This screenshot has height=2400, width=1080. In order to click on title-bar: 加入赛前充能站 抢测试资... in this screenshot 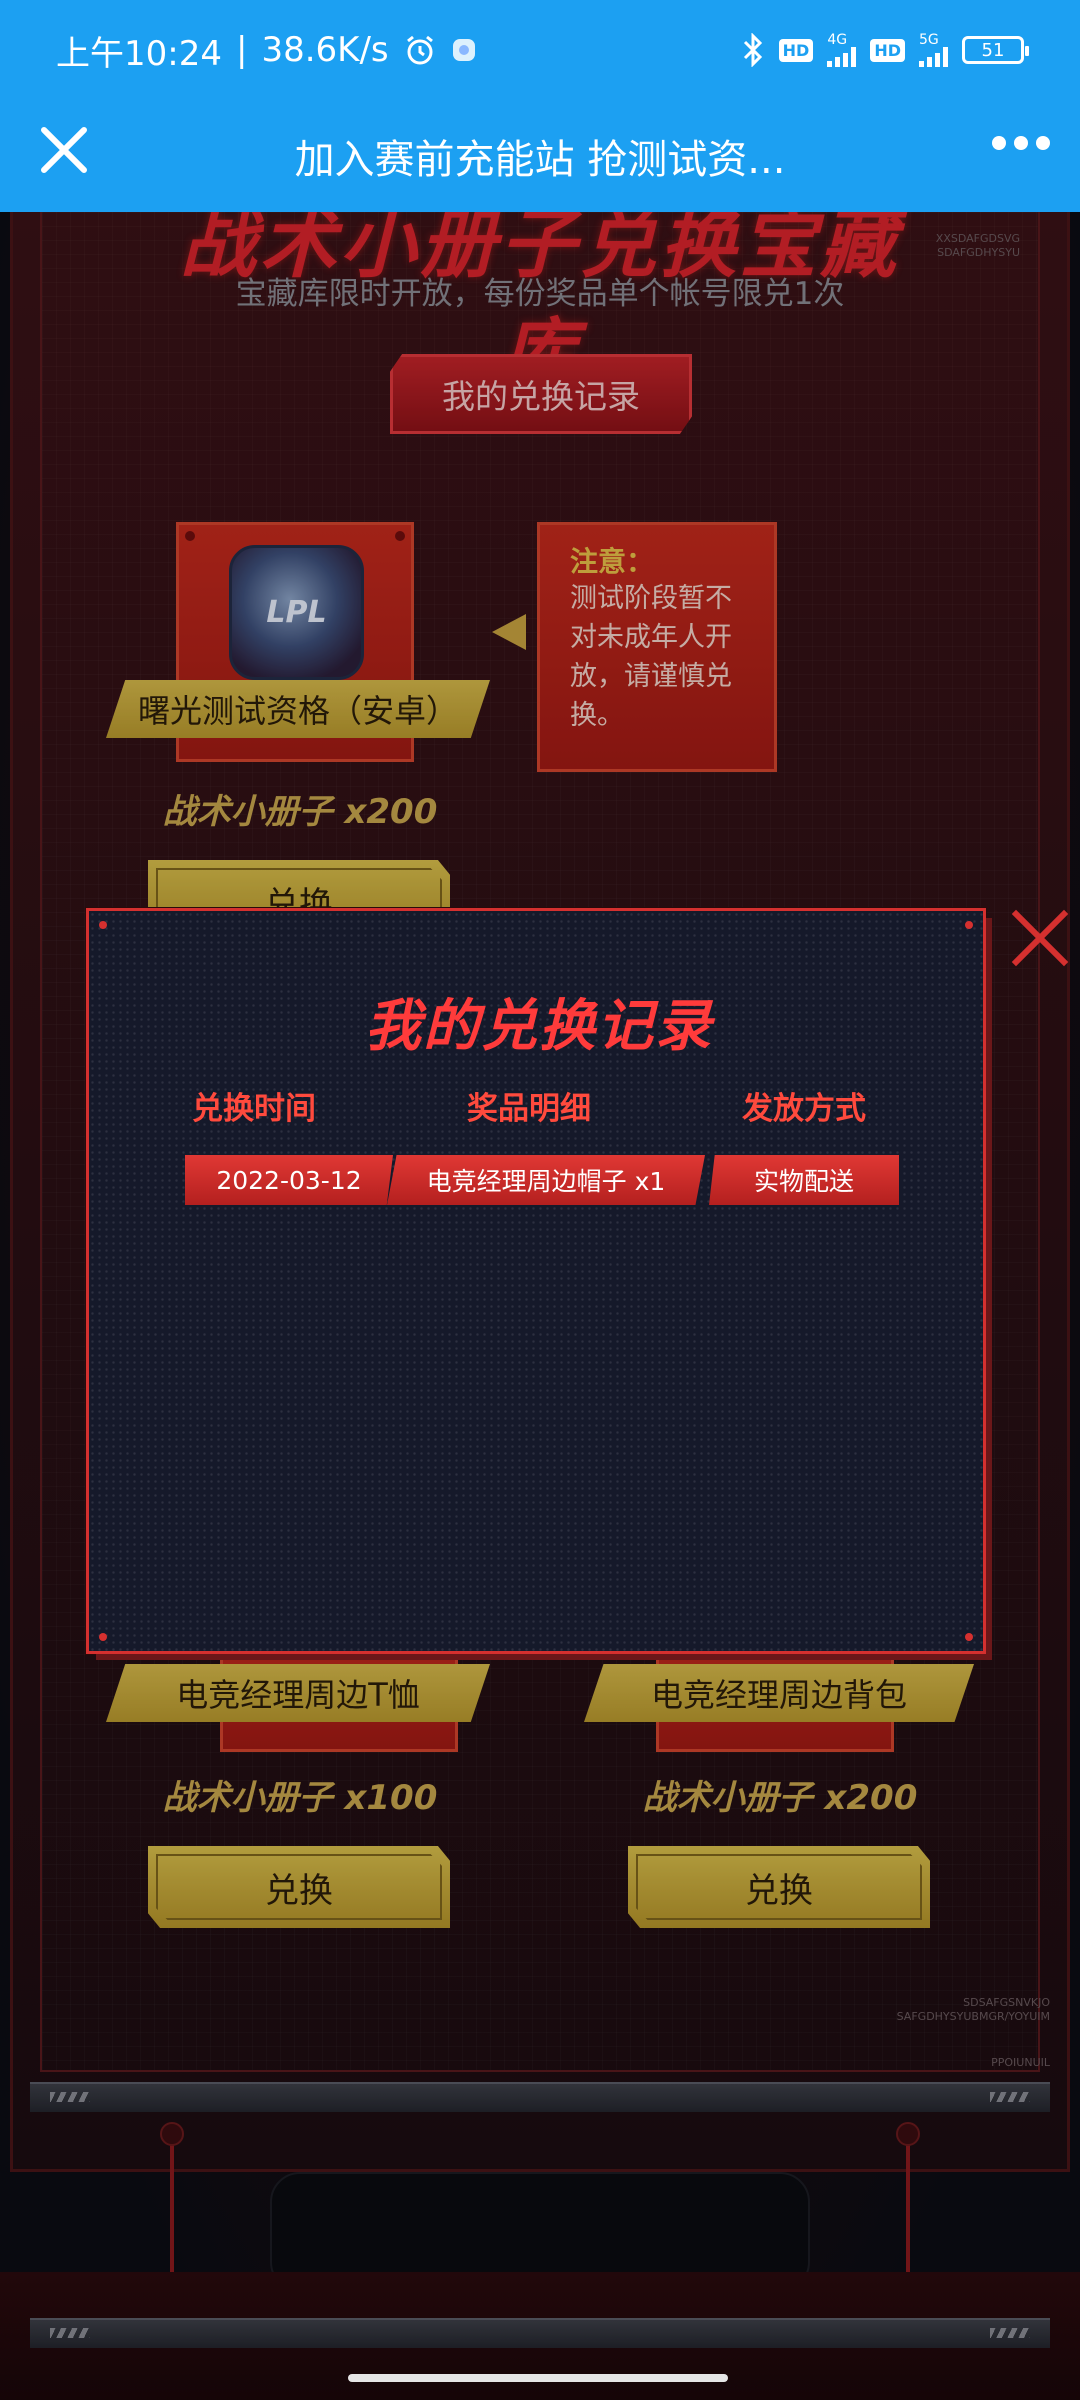, I will do `click(540, 156)`.